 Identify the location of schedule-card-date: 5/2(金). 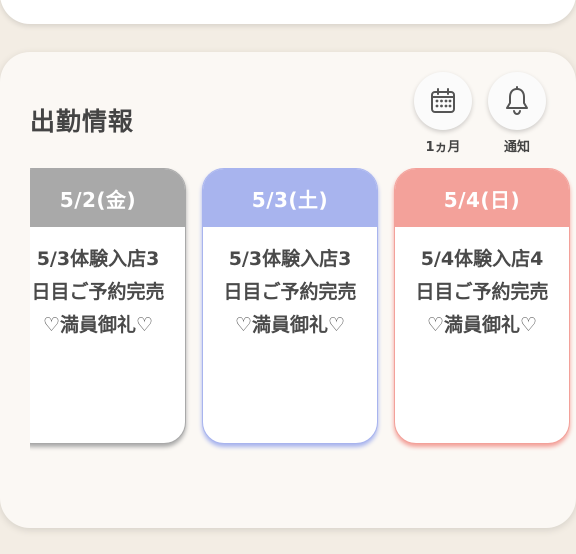
(107, 198).